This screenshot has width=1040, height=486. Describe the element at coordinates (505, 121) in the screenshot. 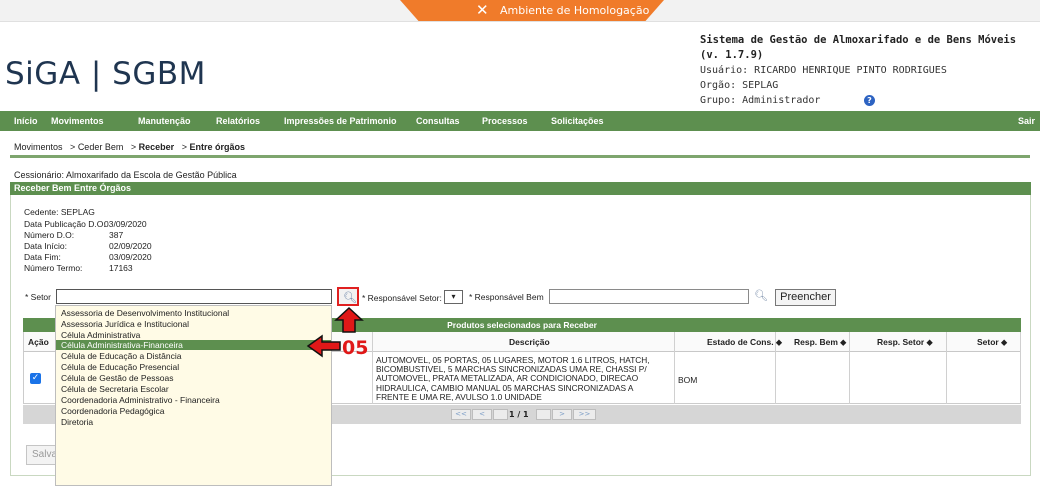

I see `menu-item-processos: Processos` at that location.